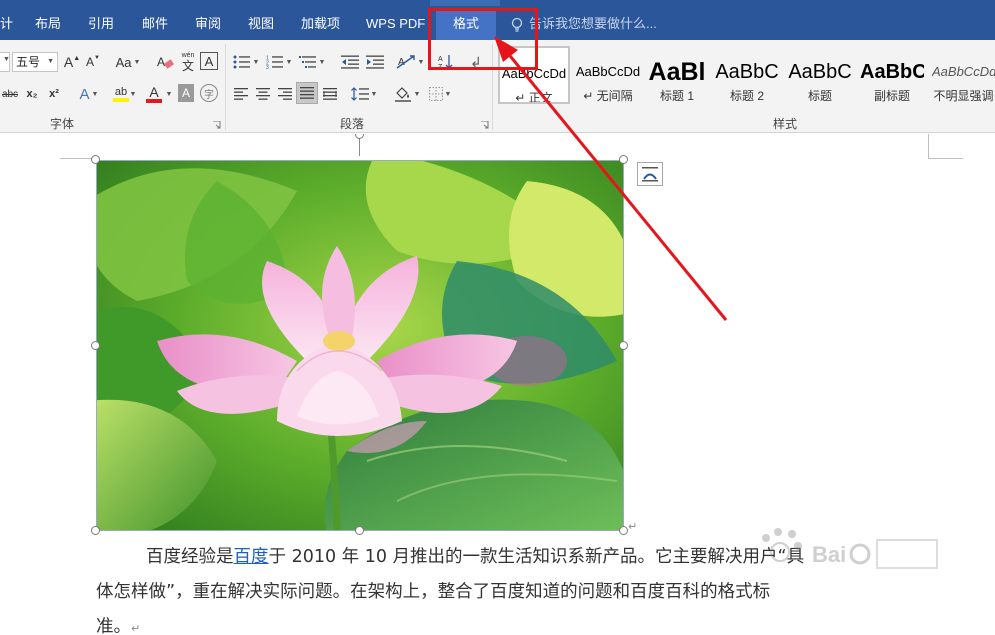 The width and height of the screenshot is (995, 635). Describe the element at coordinates (48, 25) in the screenshot. I see `tab-layout: 布局` at that location.